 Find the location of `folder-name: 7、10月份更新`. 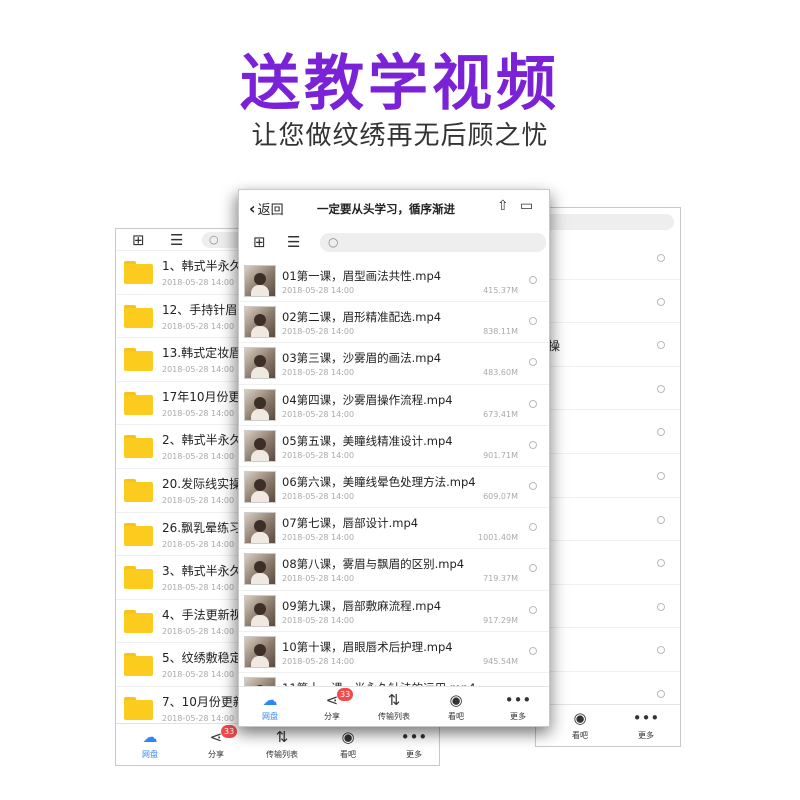

folder-name: 7、10月份更新 is located at coordinates (203, 702).